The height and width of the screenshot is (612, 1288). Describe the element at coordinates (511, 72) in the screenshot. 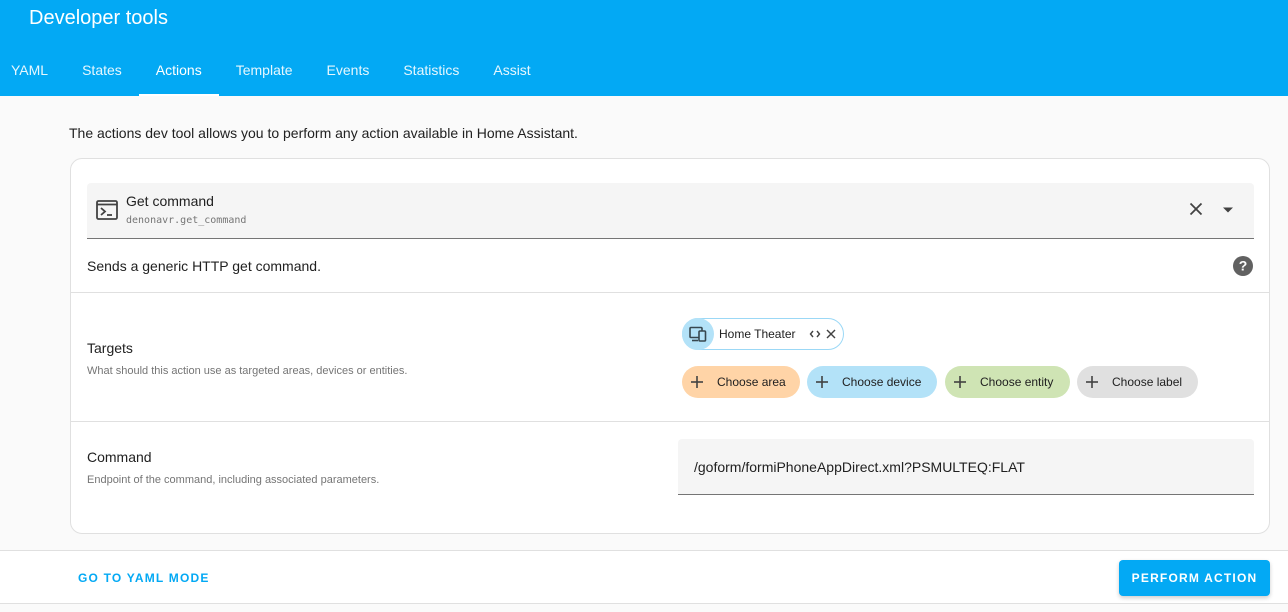

I see `tab-assist: Assist` at that location.